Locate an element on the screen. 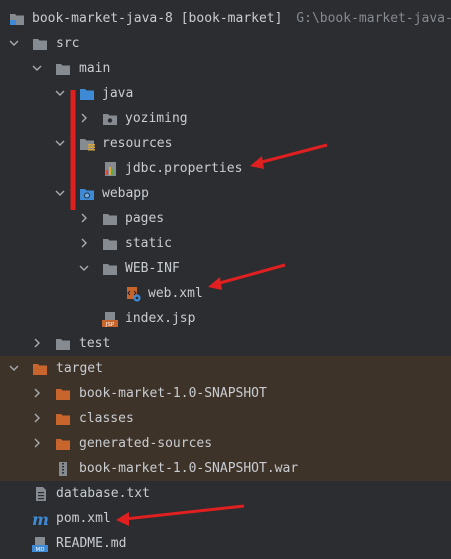 Image resolution: width=451 pixels, height=559 pixels. tree-label-pom-xml: pom.xml is located at coordinates (83, 518).